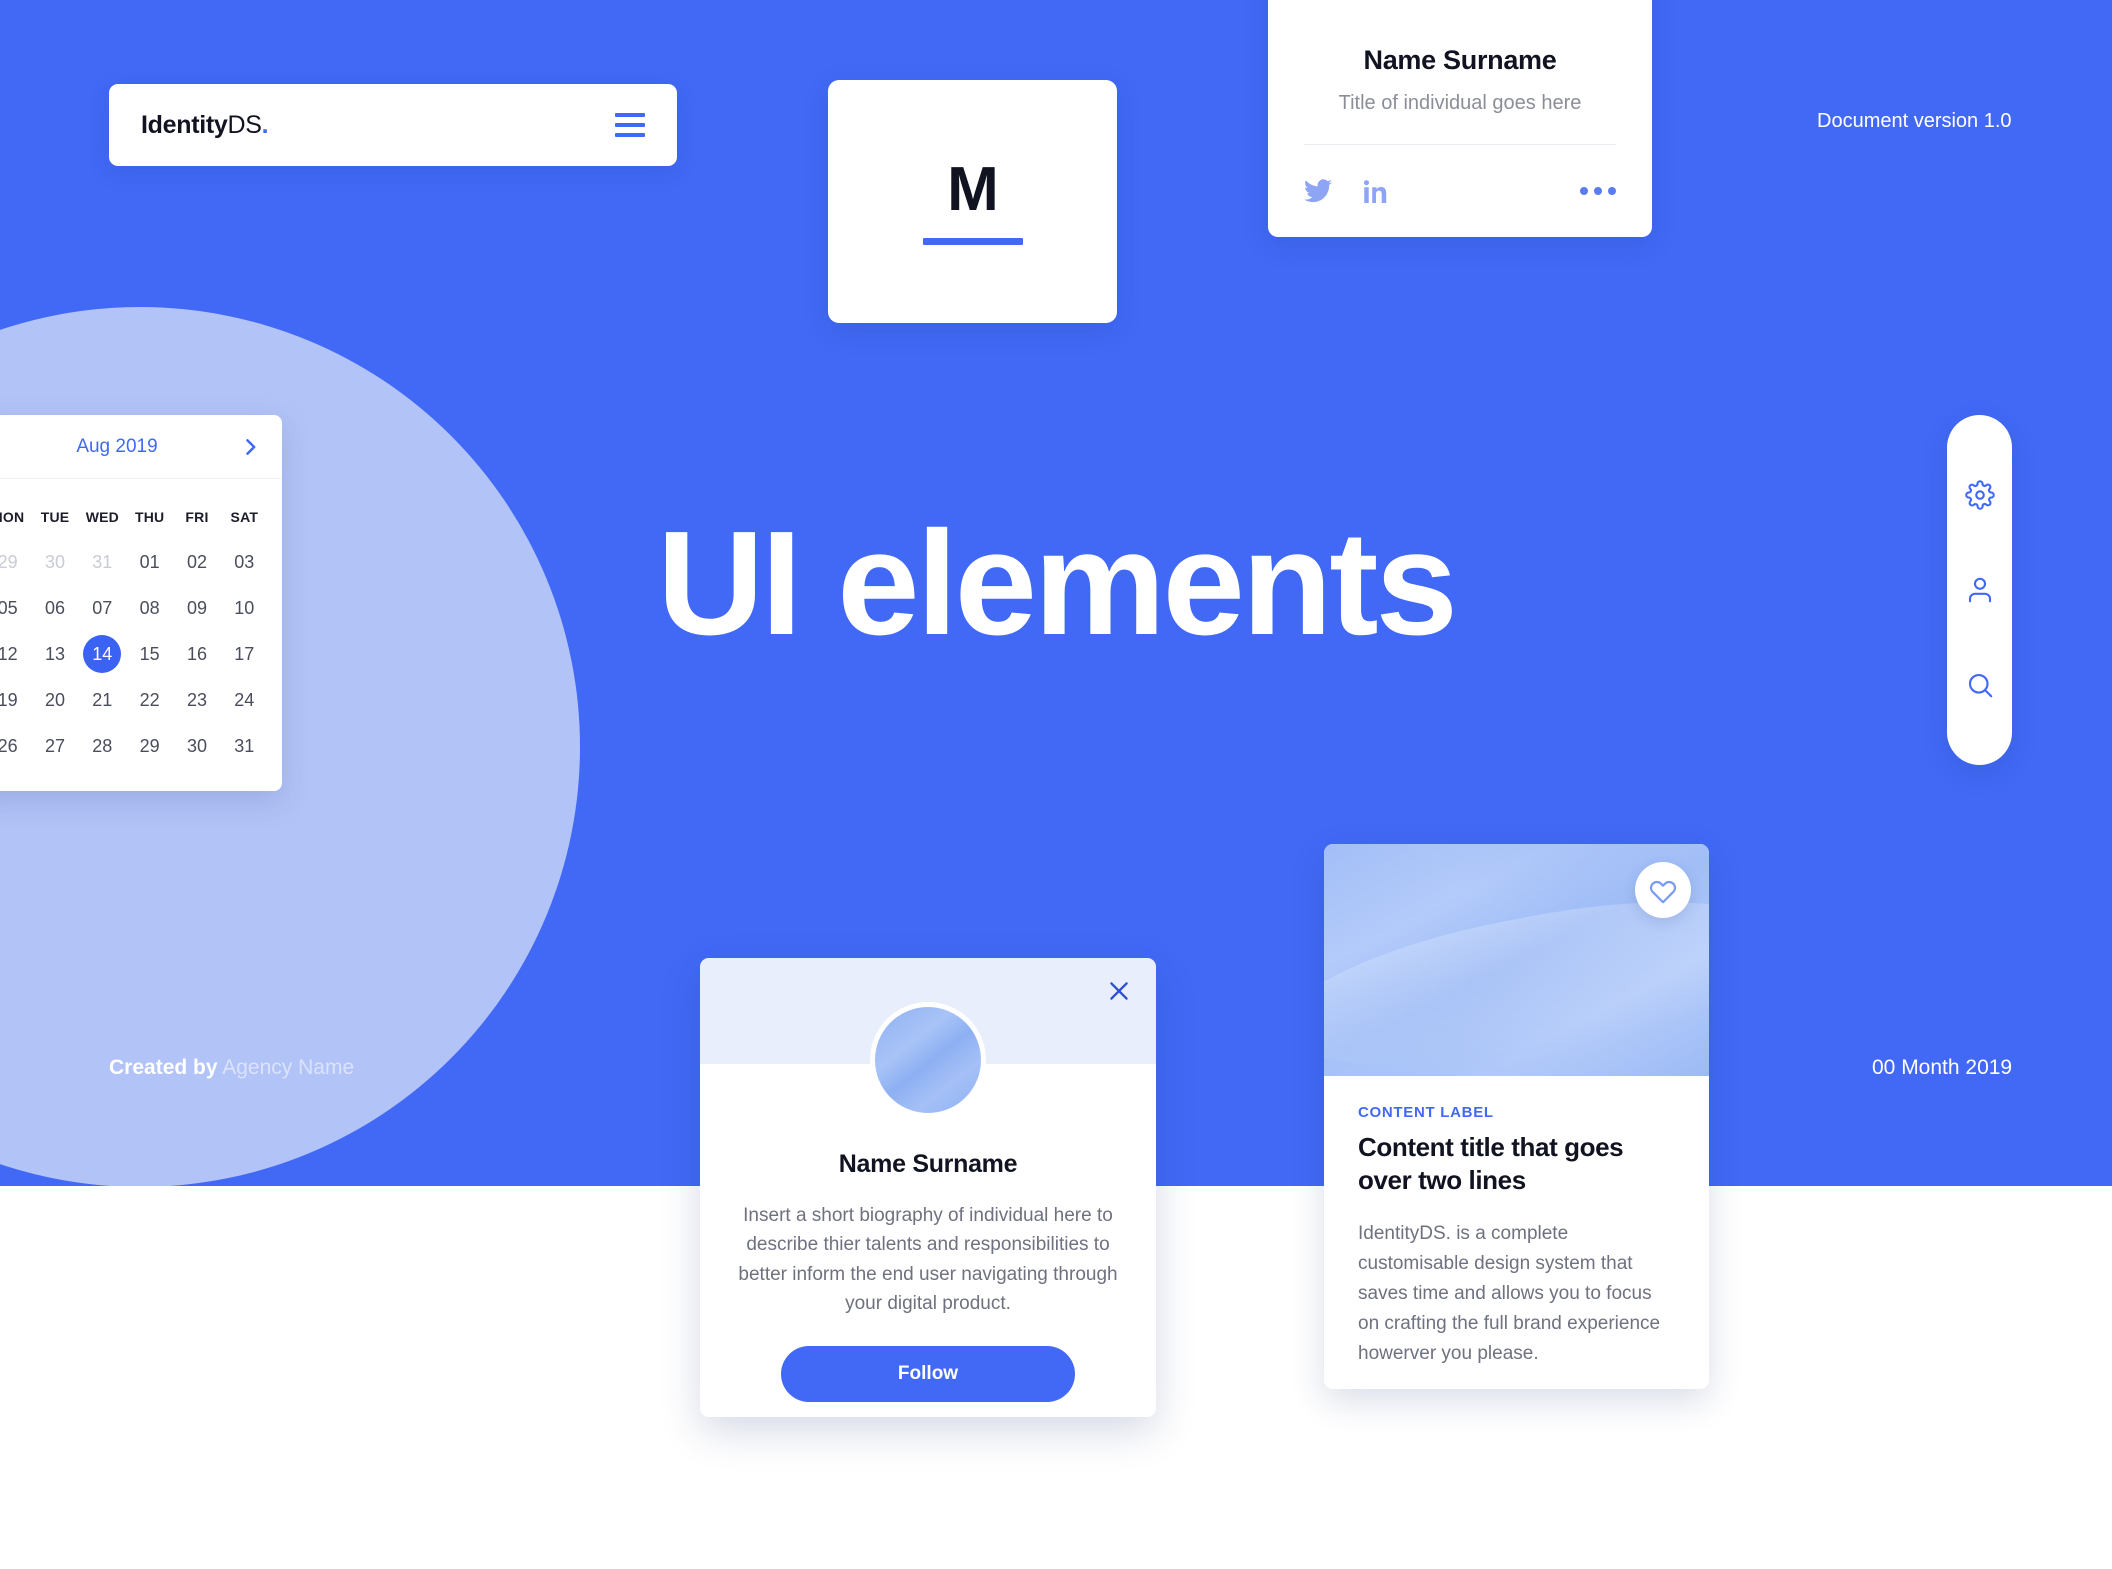 The image size is (2112, 1569). Describe the element at coordinates (250, 447) in the screenshot. I see `chevron-right-icon` at that location.